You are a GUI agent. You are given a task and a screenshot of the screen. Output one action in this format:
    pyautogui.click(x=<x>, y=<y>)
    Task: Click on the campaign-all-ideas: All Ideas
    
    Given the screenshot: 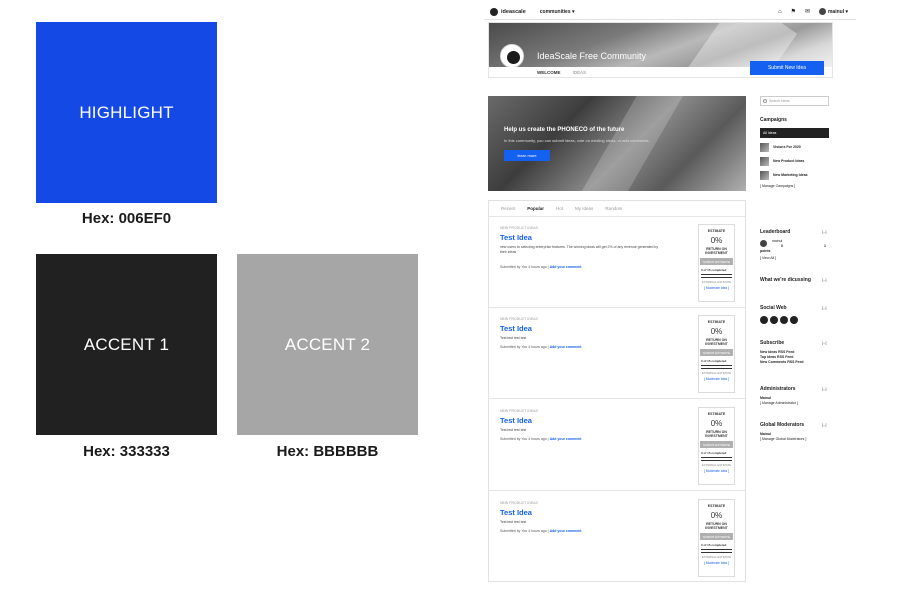 What is the action you would take?
    pyautogui.click(x=794, y=133)
    